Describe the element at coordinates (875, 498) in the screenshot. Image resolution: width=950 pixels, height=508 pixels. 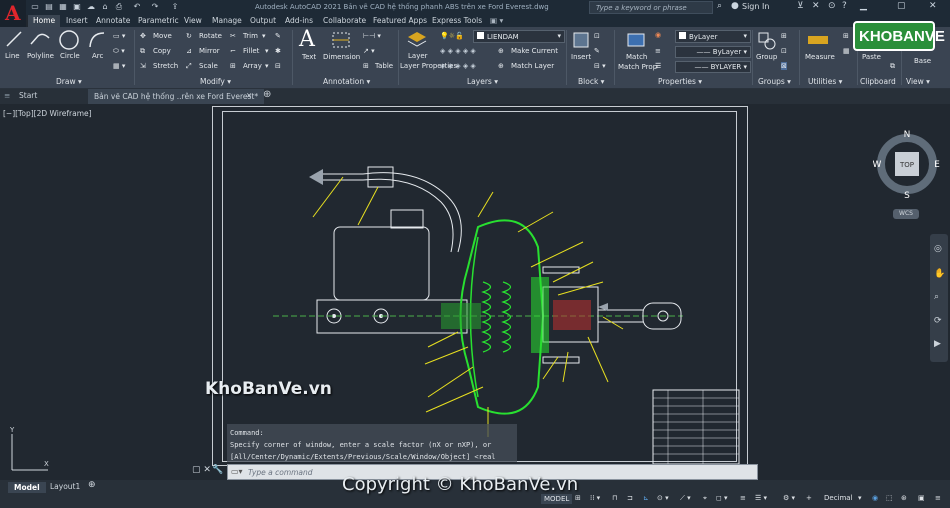
I see `quick-properties-icon: ◉` at that location.